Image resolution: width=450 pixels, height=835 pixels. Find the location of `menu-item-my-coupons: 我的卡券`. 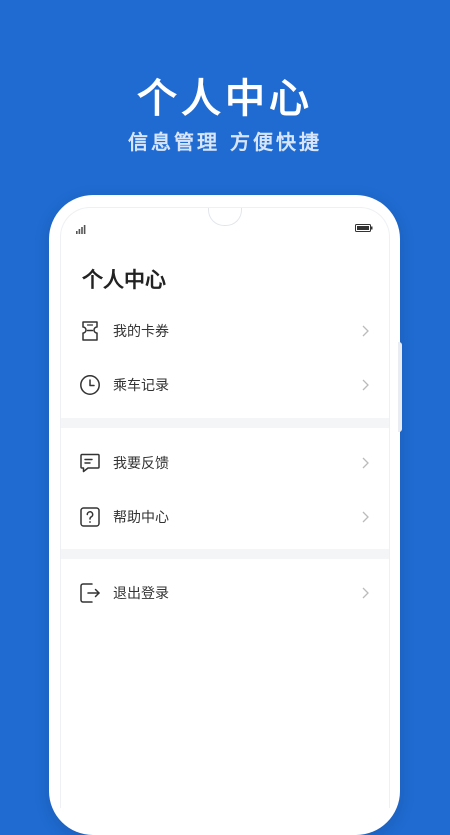

menu-item-my-coupons: 我的卡券 is located at coordinates (225, 331).